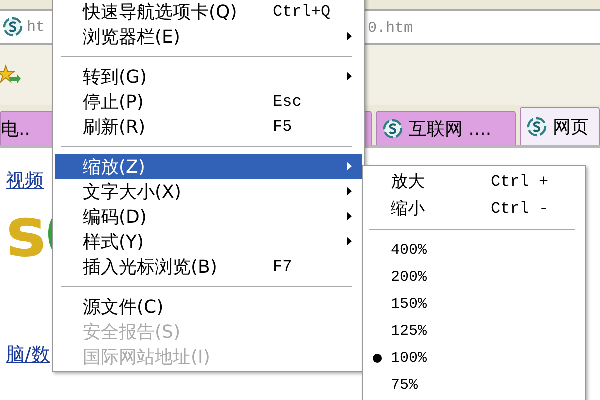  I want to click on url-text: 0.htm, so click(391, 28).